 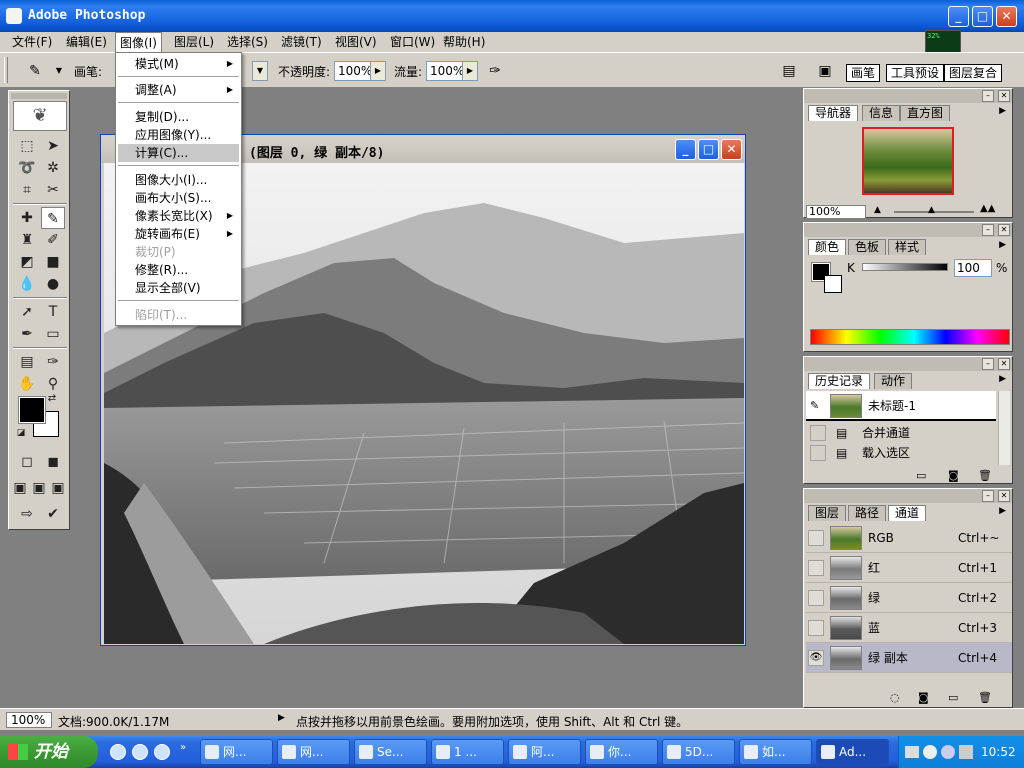 I want to click on menu-window: 窗口(W), so click(x=412, y=42).